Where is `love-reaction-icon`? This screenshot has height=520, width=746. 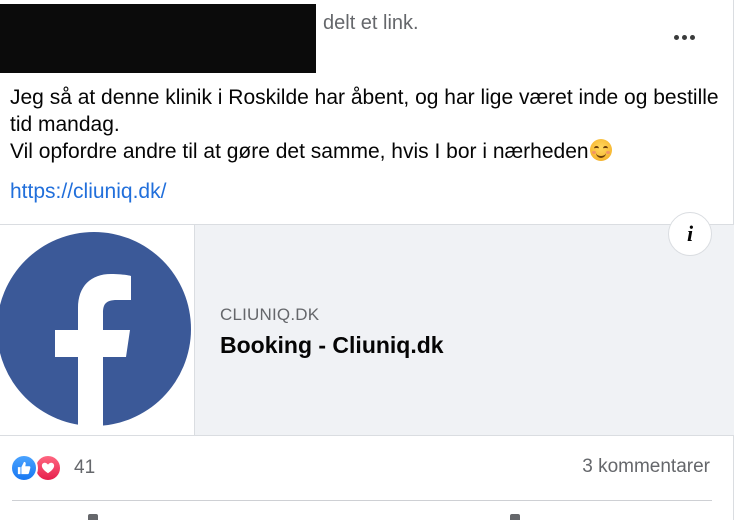 love-reaction-icon is located at coordinates (48, 468).